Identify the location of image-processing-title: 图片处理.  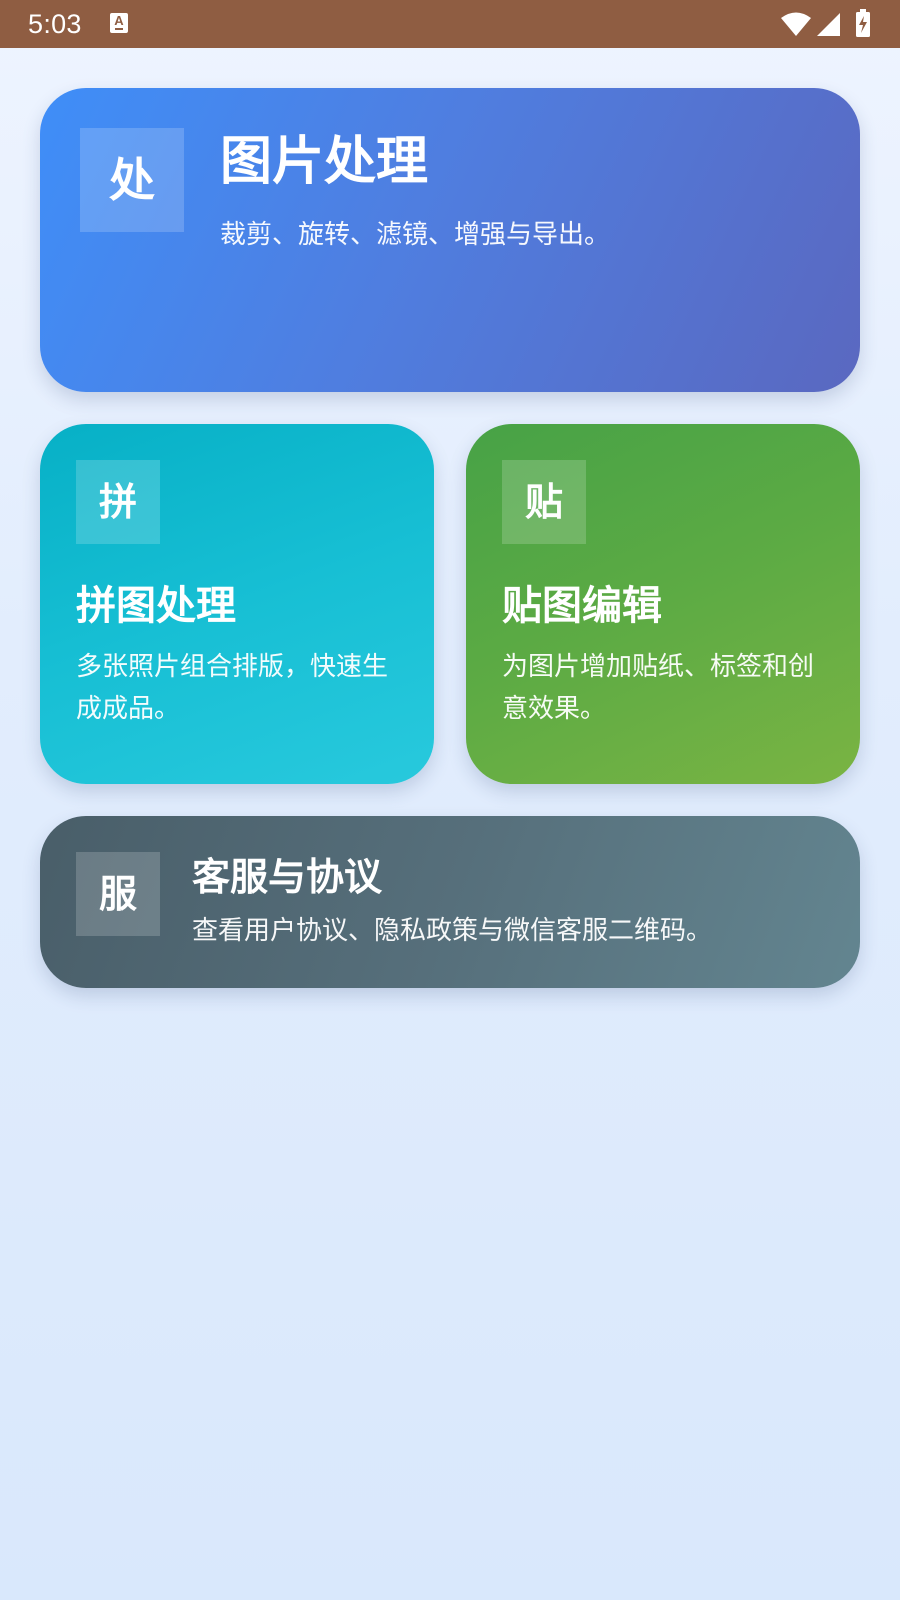
(324, 162).